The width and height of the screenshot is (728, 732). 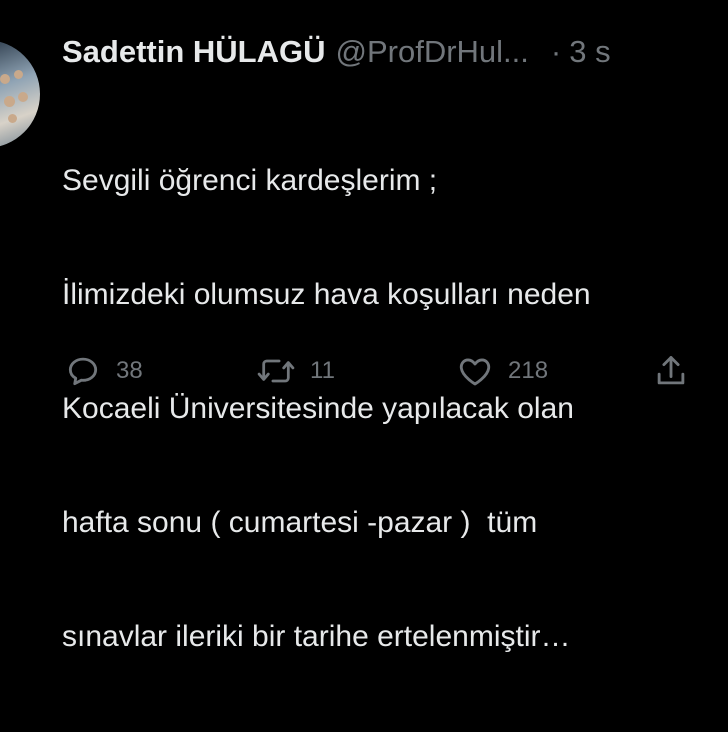 What do you see at coordinates (589, 51) in the screenshot?
I see `tweet-time: 3 s` at bounding box center [589, 51].